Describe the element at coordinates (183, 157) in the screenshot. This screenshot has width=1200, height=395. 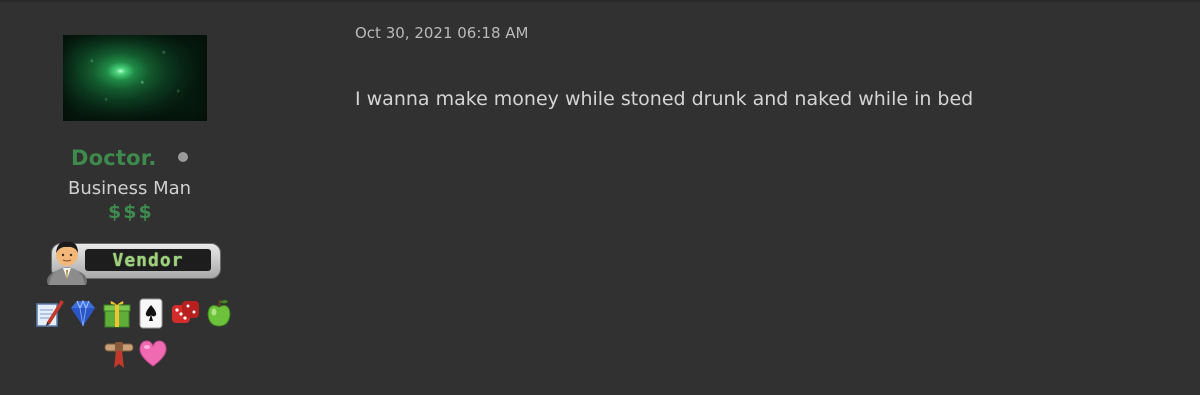
I see `online-status-icon` at that location.